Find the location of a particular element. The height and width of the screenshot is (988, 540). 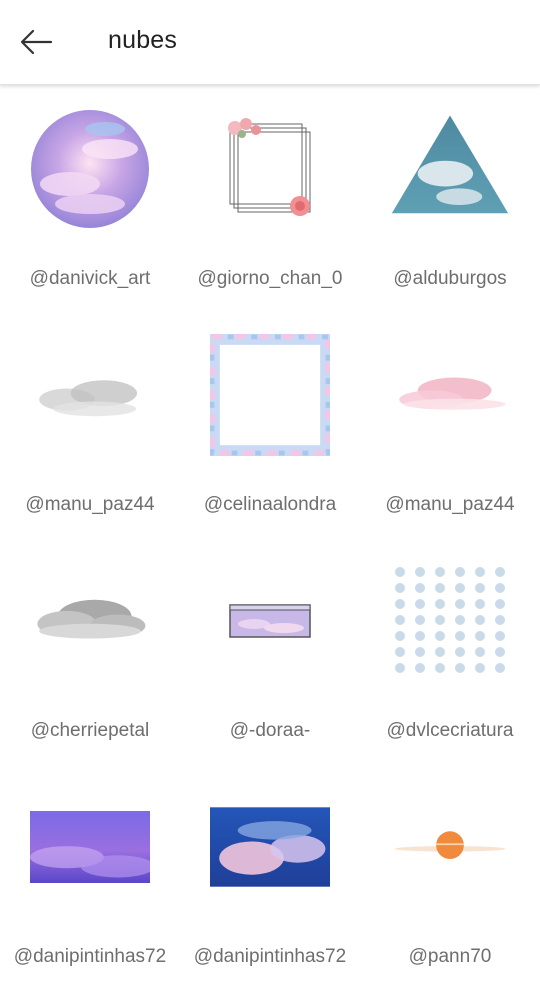

grid-item: @dvlcecriatura is located at coordinates (450, 649).